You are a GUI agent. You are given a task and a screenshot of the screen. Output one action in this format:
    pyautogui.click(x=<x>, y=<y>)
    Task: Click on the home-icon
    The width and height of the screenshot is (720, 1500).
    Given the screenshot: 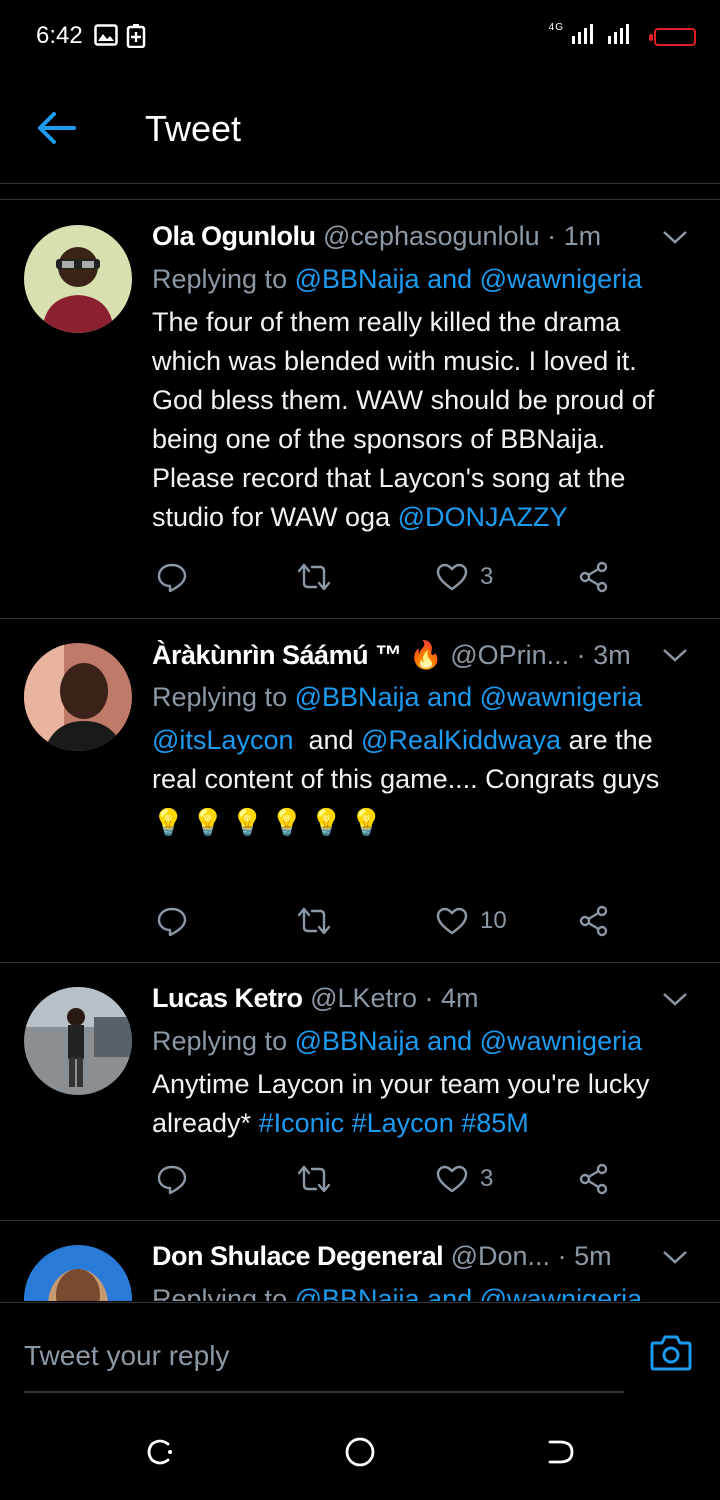 What is the action you would take?
    pyautogui.click(x=360, y=1452)
    